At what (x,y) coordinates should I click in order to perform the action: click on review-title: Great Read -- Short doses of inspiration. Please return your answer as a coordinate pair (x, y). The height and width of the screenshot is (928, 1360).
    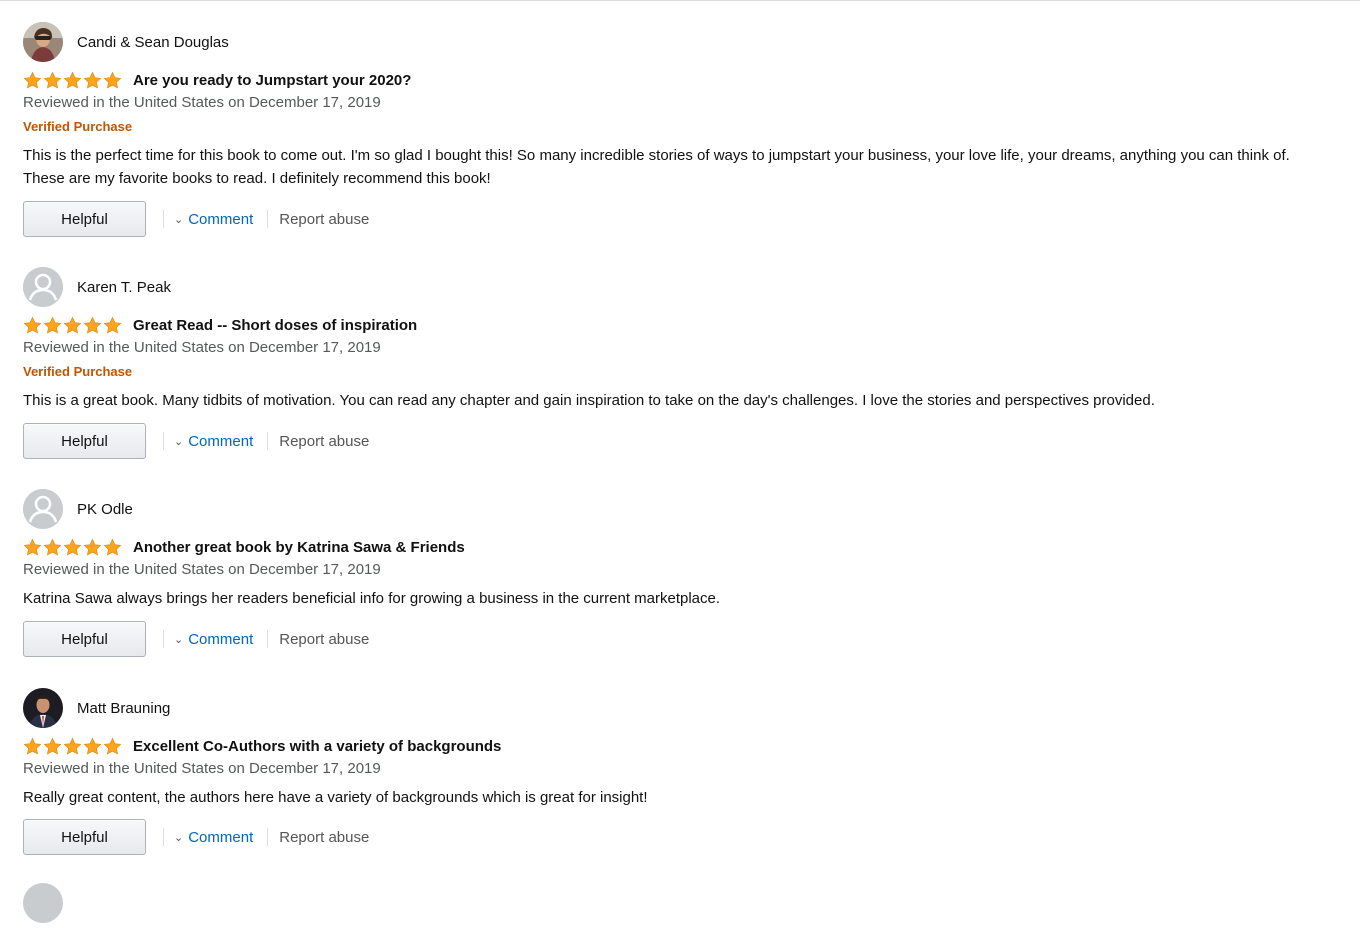
    Looking at the image, I should click on (275, 325).